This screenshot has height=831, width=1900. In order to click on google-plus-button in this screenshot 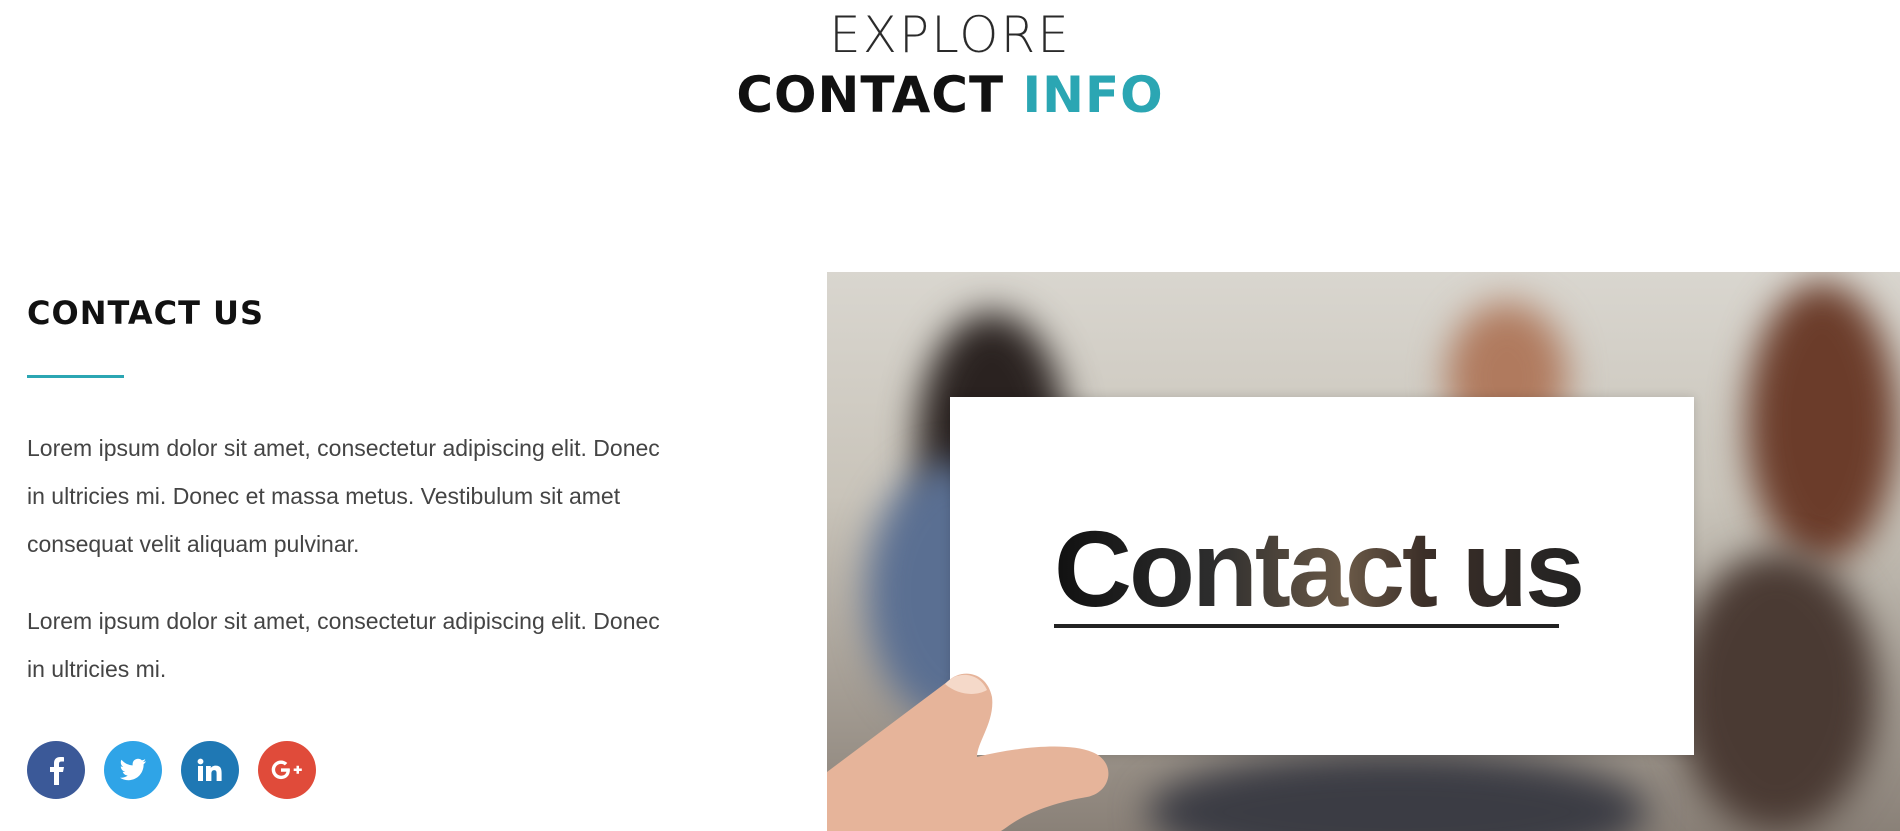, I will do `click(287, 770)`.